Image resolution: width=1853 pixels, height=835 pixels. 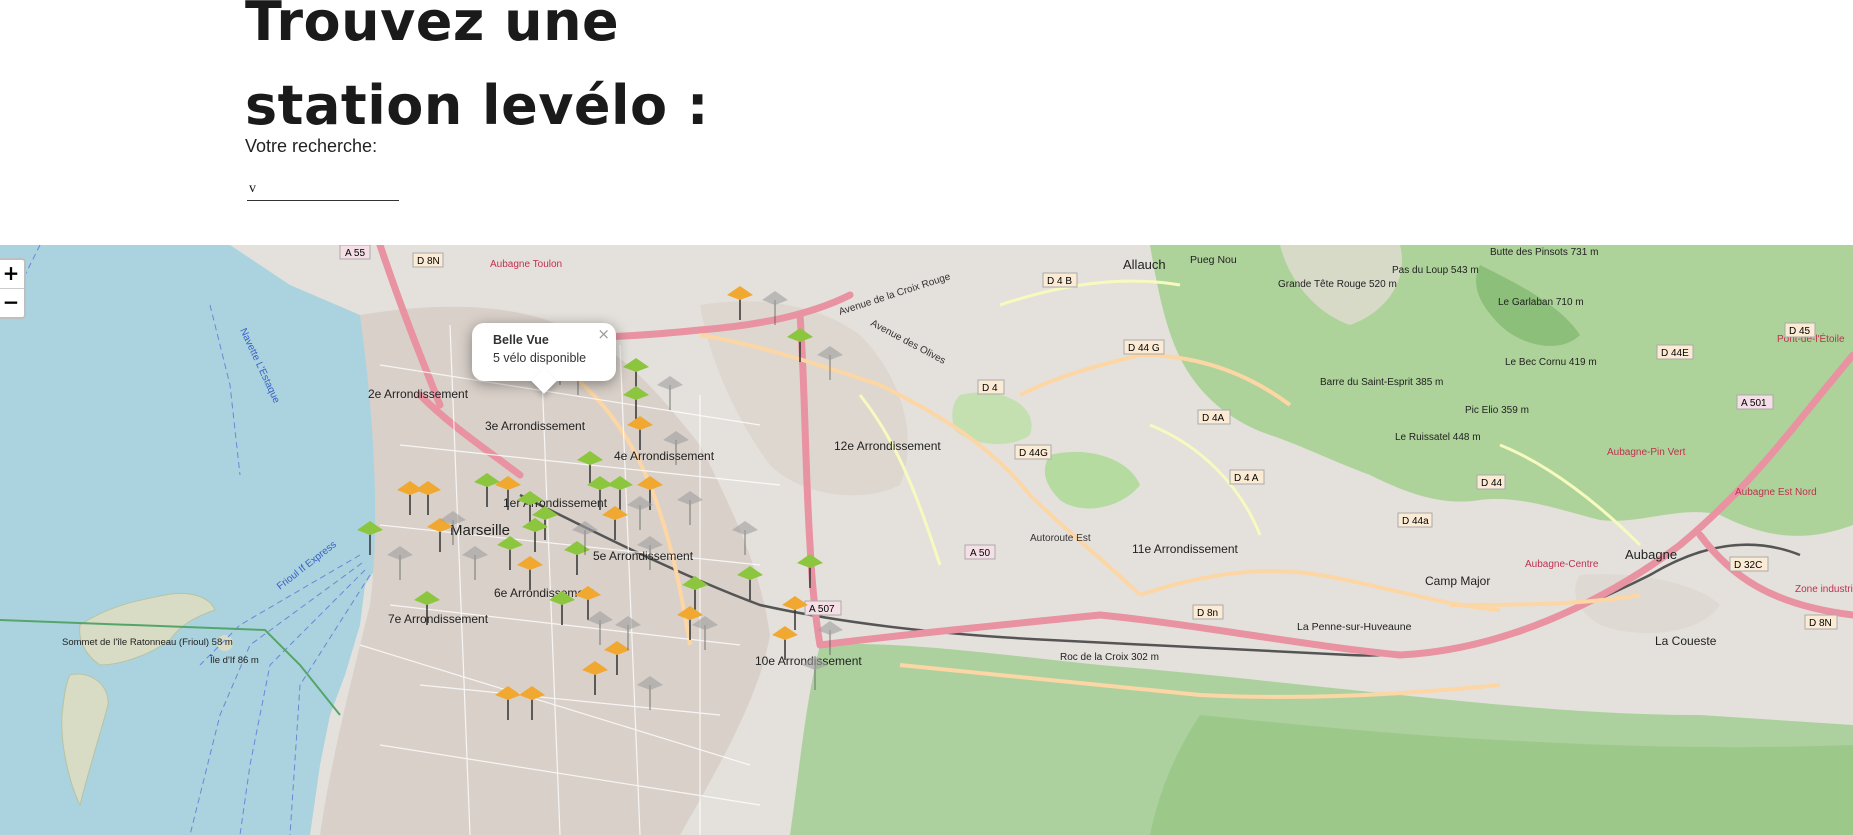 I want to click on label-pueg-nou: Pueg Nou, so click(x=1213, y=260).